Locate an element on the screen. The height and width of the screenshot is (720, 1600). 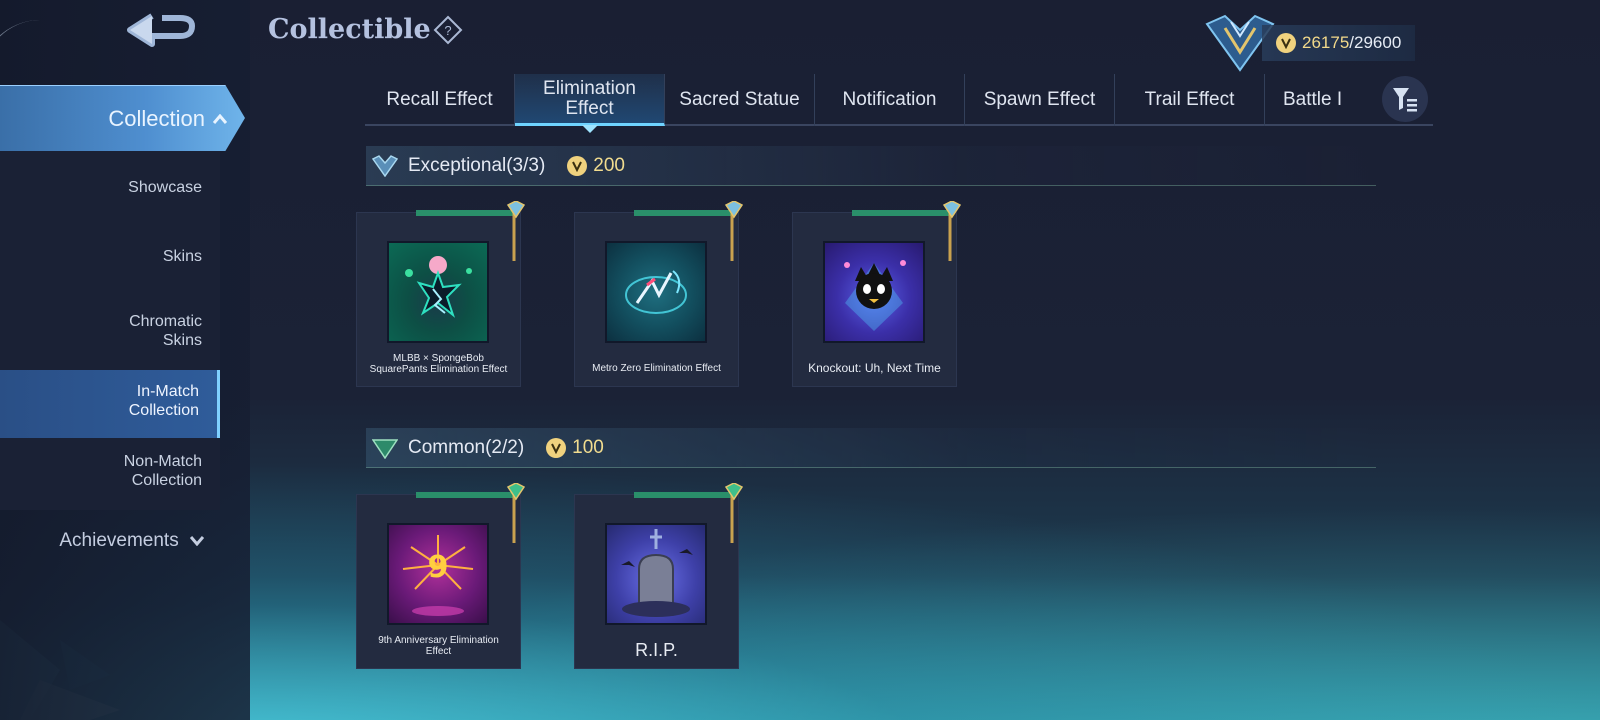
collection-points: 26175/29600 is located at coordinates (1338, 43).